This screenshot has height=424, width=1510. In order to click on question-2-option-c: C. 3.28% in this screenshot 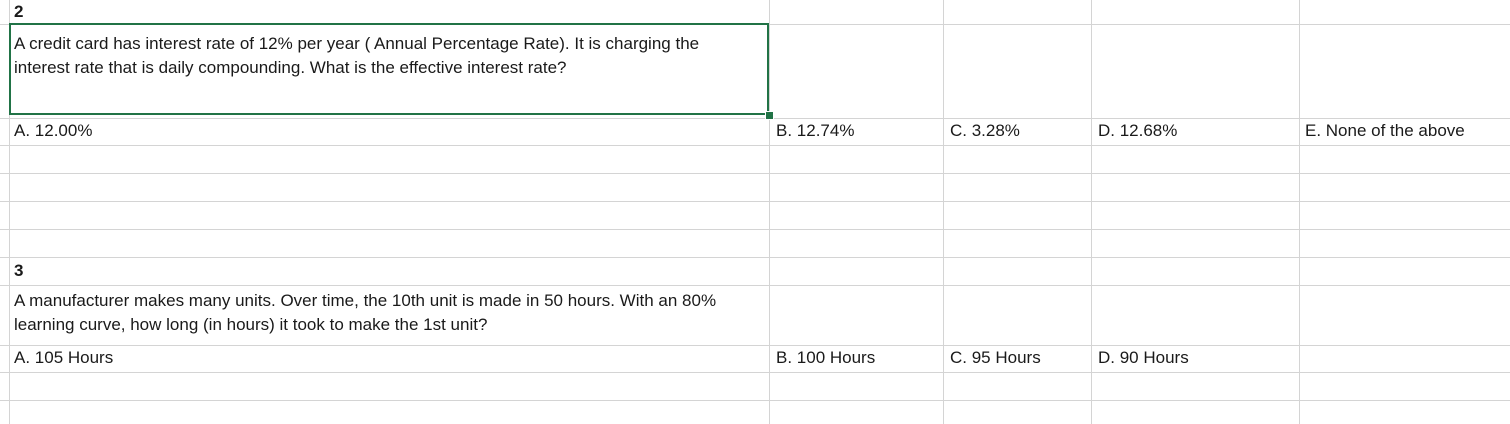, I will do `click(985, 131)`.